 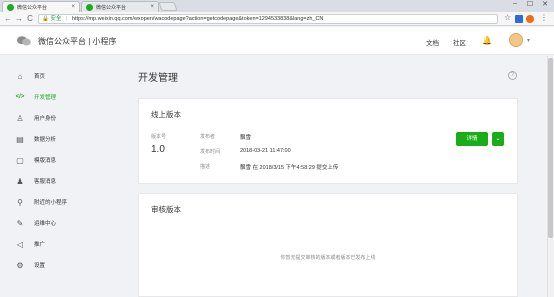 What do you see at coordinates (459, 42) in the screenshot?
I see `community-link: 社区` at bounding box center [459, 42].